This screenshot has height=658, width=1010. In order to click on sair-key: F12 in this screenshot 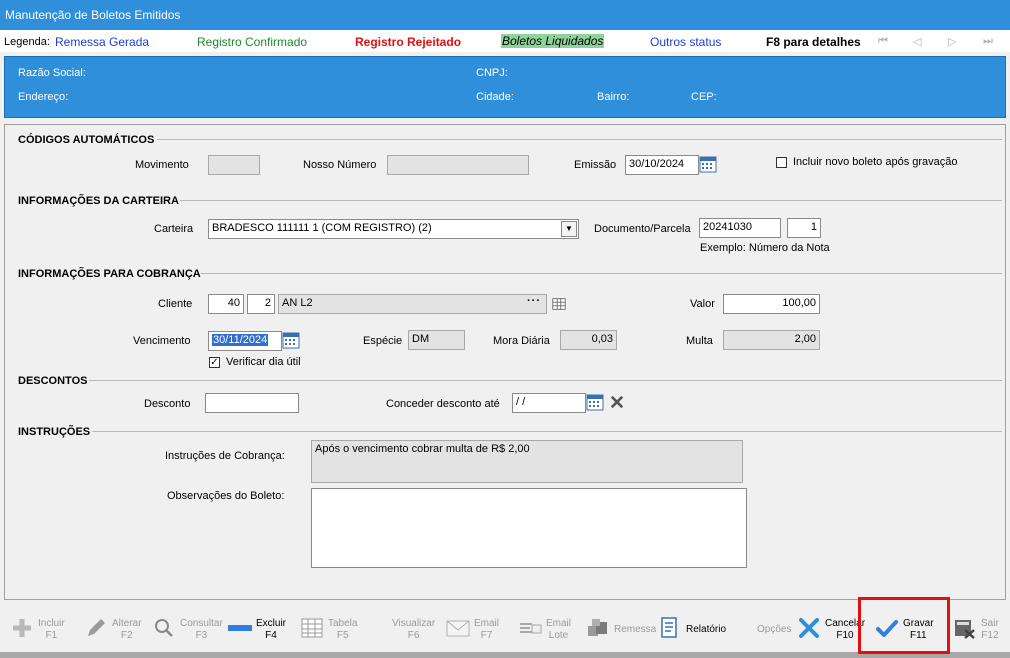, I will do `click(990, 635)`.